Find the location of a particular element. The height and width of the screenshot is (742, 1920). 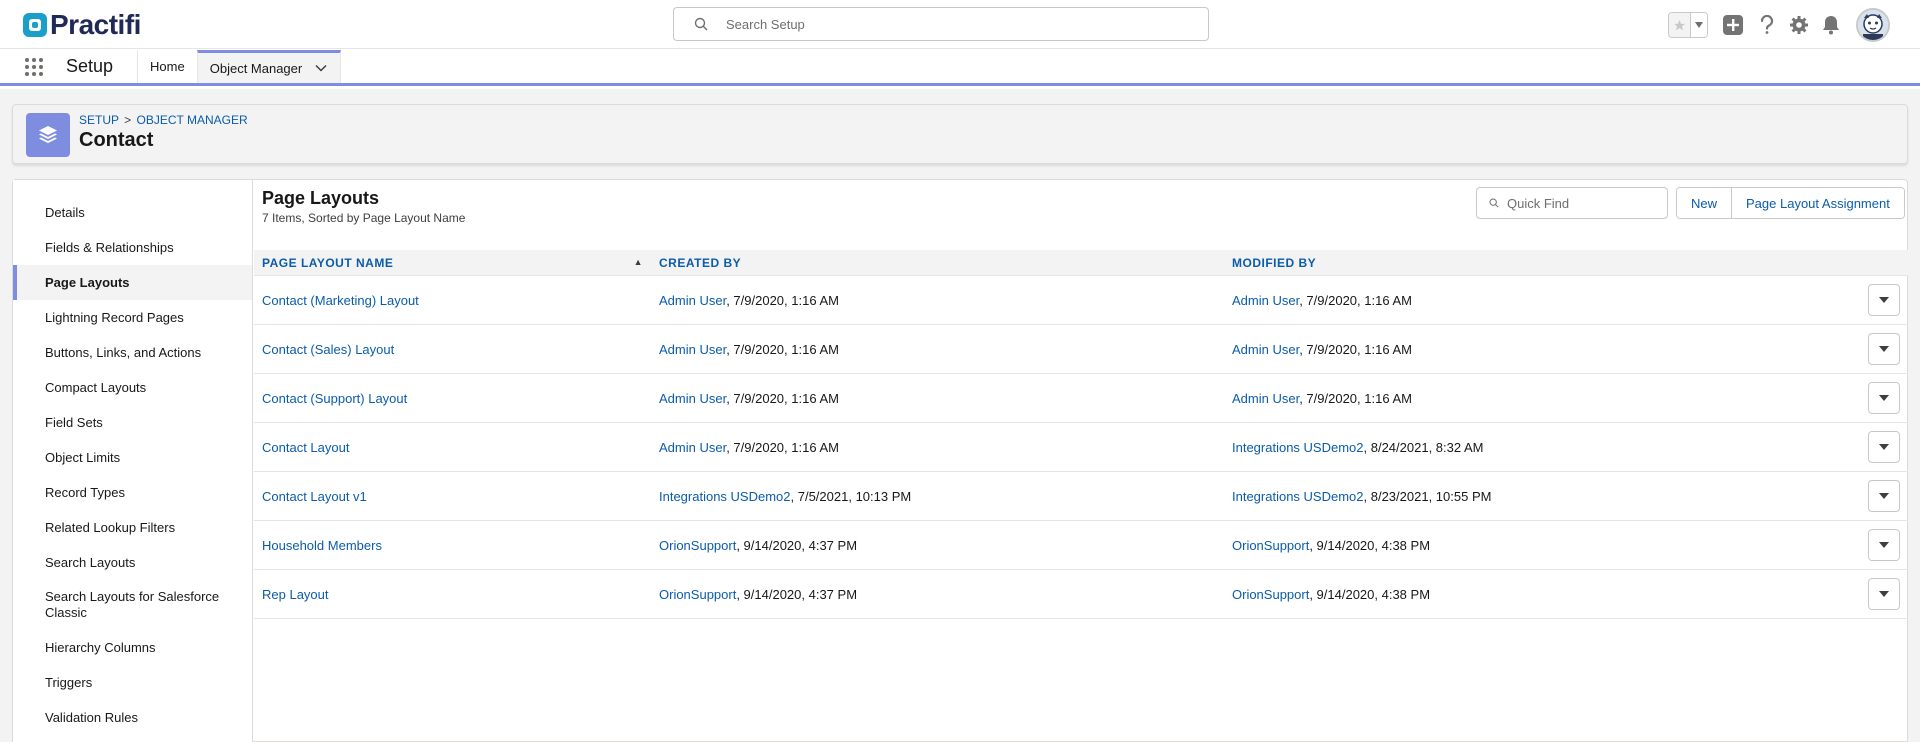

layout-name-link: Contact (Support) Layout is located at coordinates (334, 398).